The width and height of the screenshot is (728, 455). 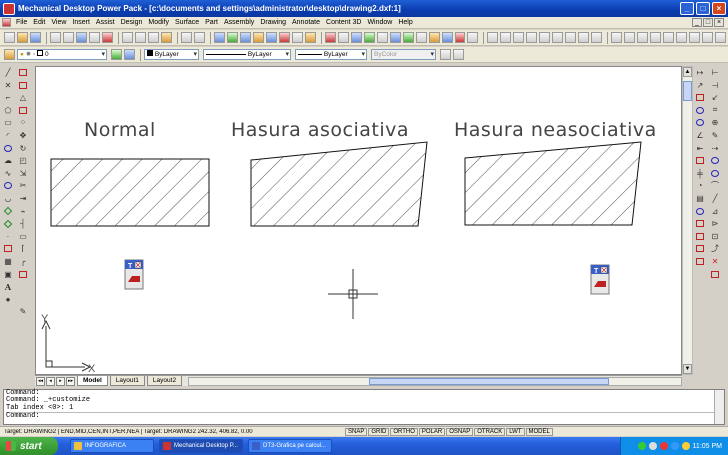 I want to click on mtext-icon-1: T, so click(x=134, y=274).